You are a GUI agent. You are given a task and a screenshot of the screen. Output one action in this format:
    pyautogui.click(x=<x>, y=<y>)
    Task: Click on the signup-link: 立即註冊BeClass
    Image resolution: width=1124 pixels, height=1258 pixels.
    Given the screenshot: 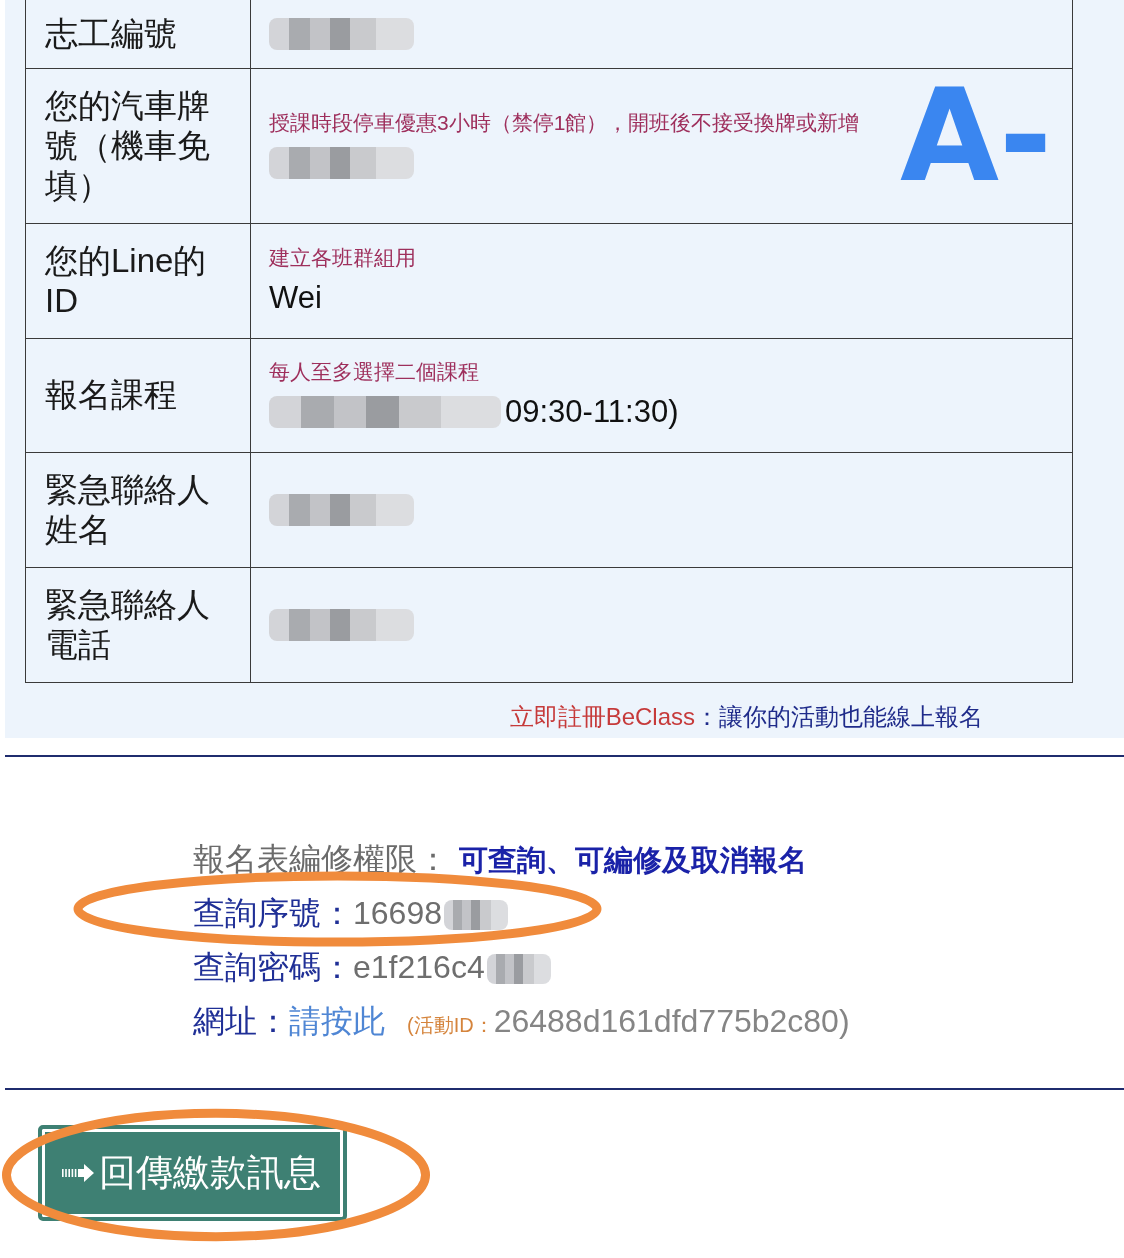 What is the action you would take?
    pyautogui.click(x=602, y=716)
    